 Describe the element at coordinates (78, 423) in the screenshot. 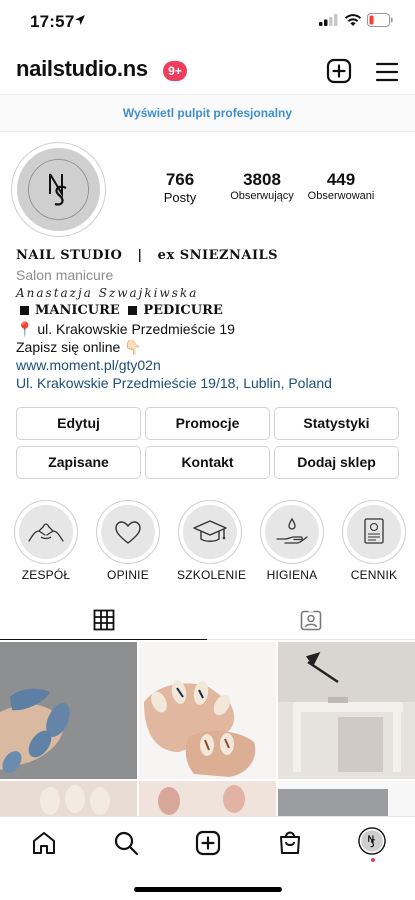

I see `edit-profile-button: Edytuj` at that location.